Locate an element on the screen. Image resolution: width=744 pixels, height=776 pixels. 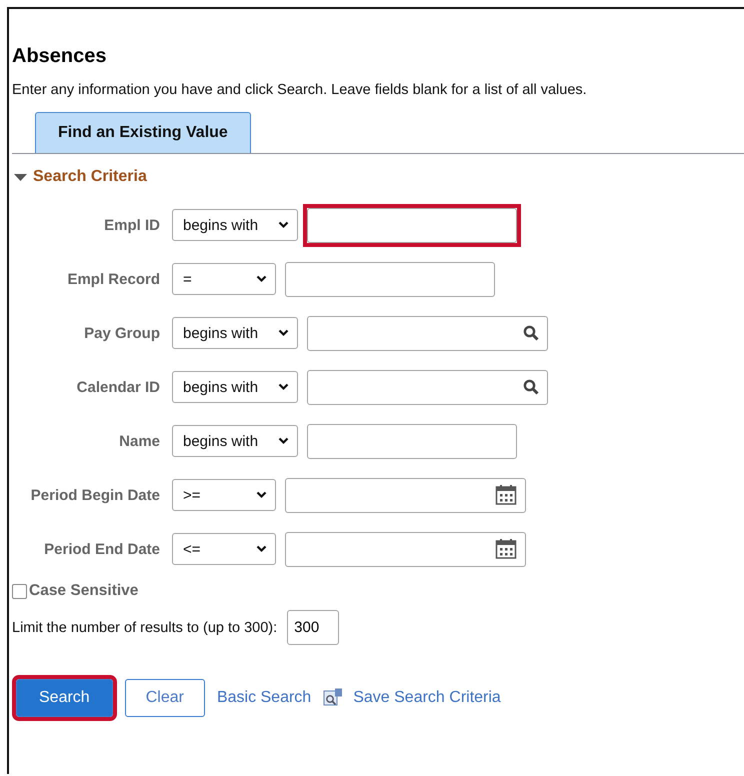
link: Save Search Criteria is located at coordinates (427, 698).